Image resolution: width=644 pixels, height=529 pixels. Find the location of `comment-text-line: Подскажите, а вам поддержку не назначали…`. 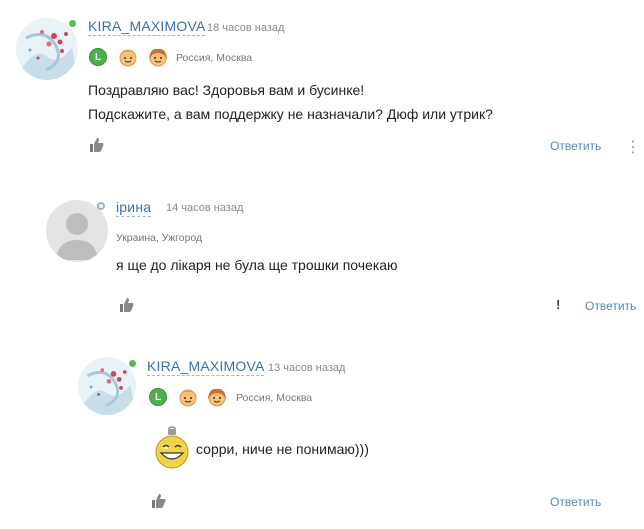

comment-text-line: Подскажите, а вам поддержку не назначали… is located at coordinates (290, 114).